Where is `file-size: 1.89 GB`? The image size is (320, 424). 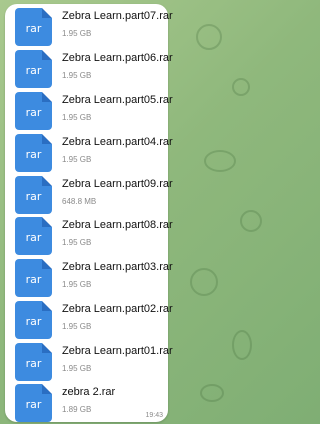
file-size: 1.89 GB is located at coordinates (77, 409).